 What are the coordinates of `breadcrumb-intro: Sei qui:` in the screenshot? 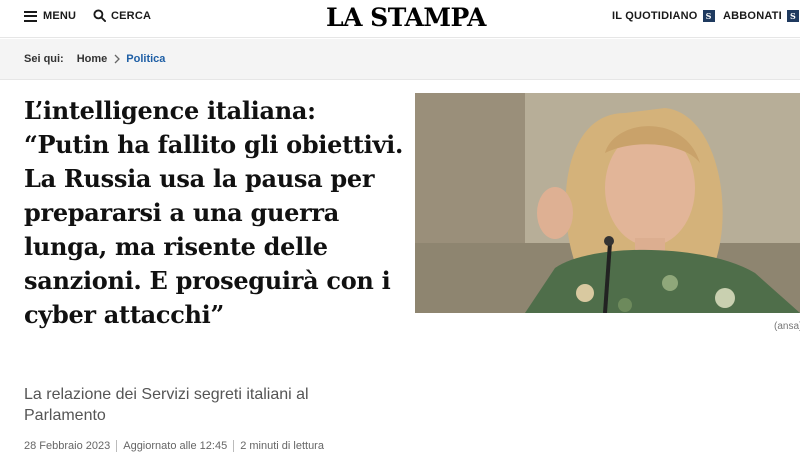 It's located at (44, 59).